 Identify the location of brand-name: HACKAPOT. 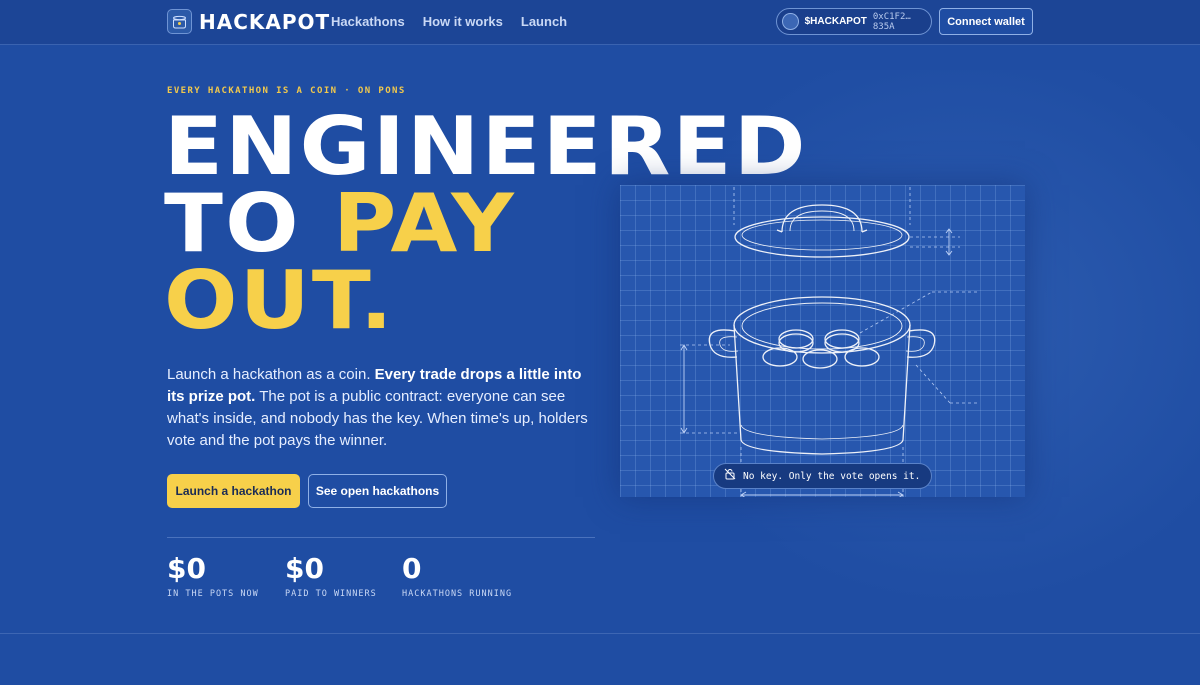
(265, 21).